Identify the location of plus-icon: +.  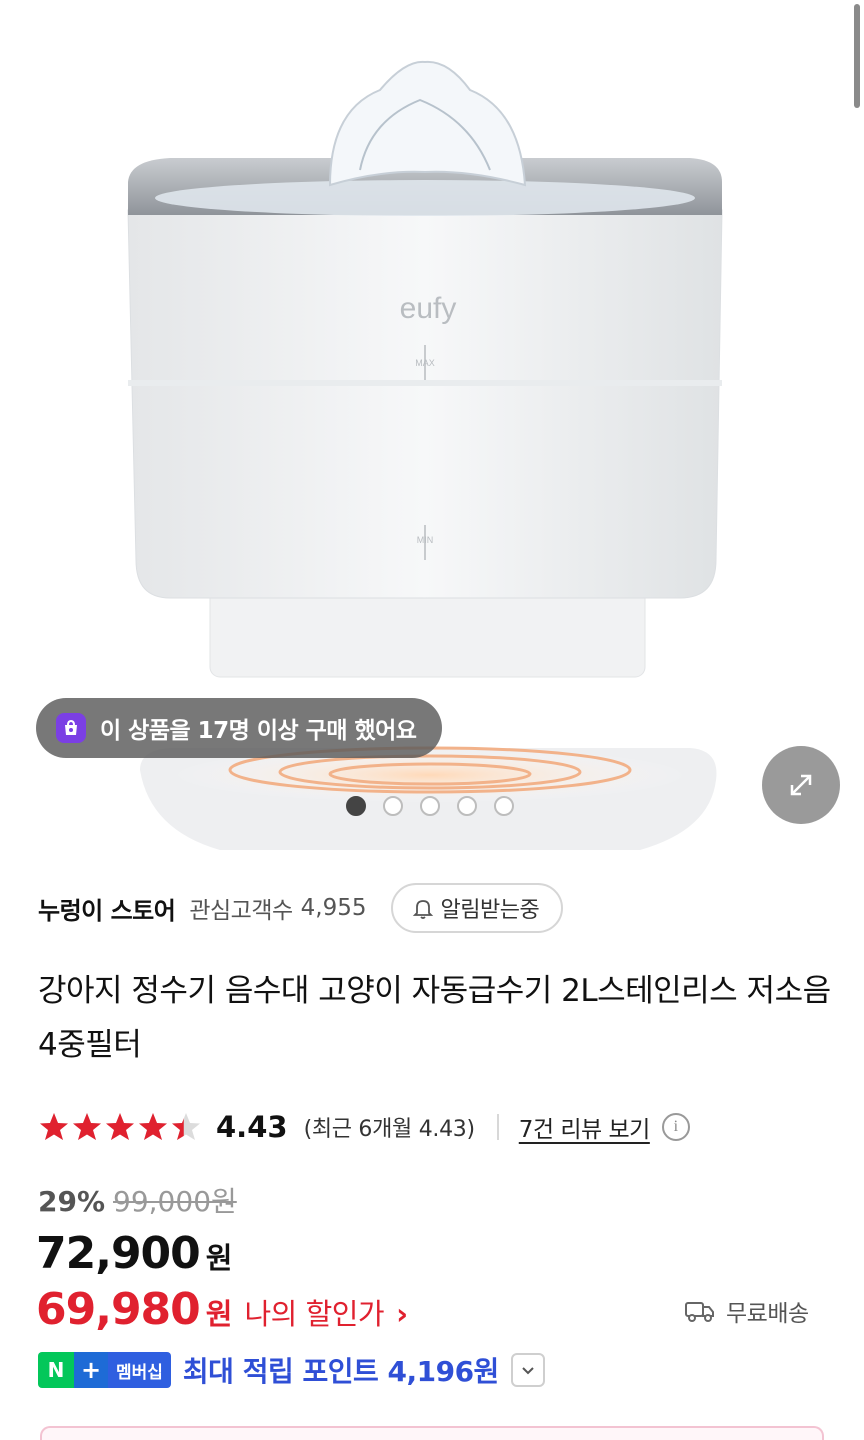
(91, 1370).